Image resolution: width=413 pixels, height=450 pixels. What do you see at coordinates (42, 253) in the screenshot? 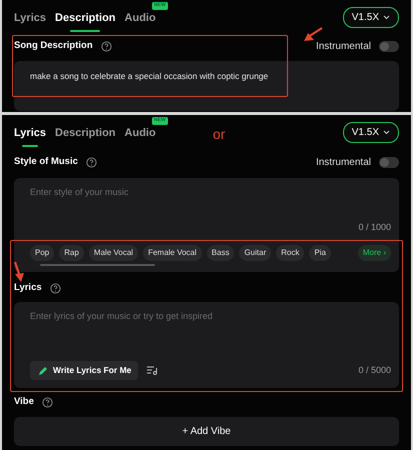
I see `genre-chip: Pop` at bounding box center [42, 253].